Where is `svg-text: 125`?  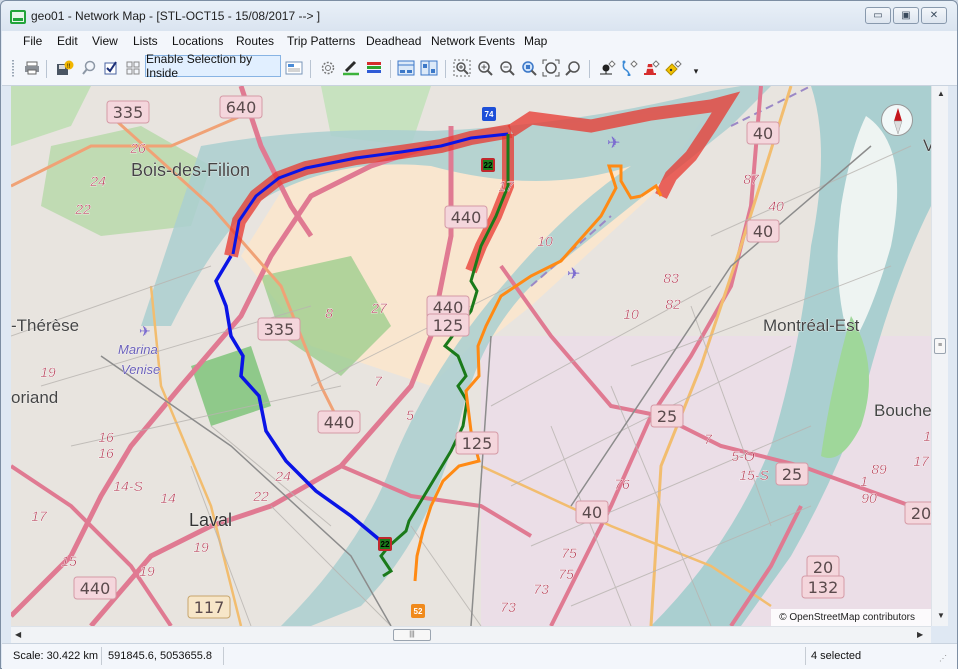 svg-text: 125 is located at coordinates (477, 443).